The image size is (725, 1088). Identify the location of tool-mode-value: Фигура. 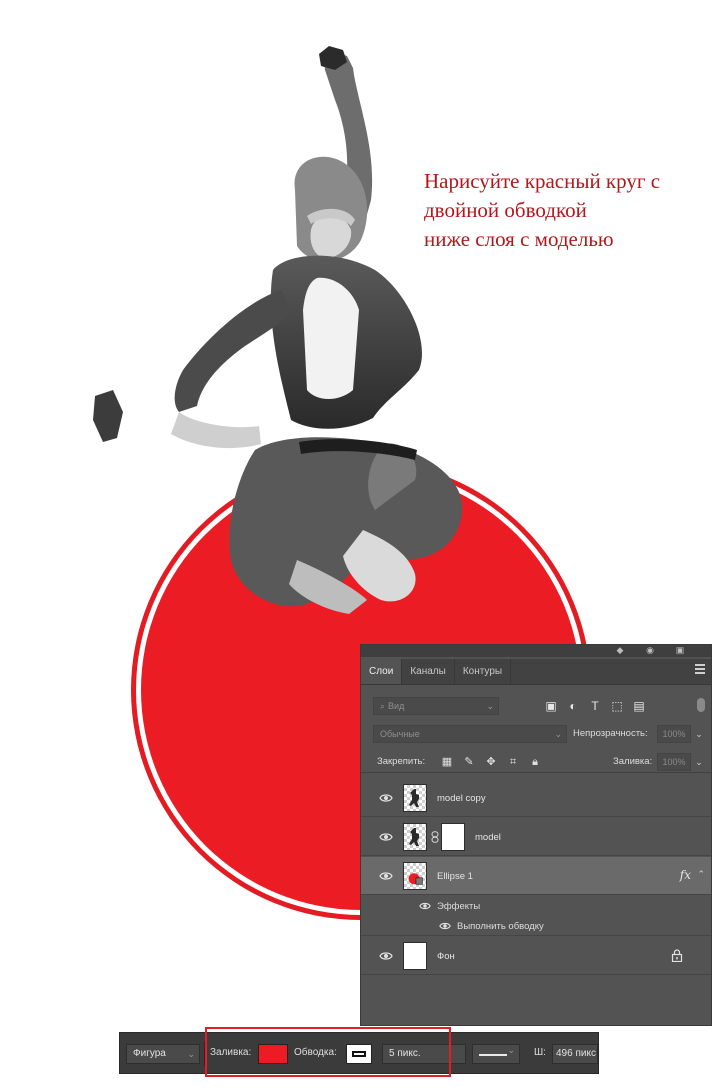
(149, 1053).